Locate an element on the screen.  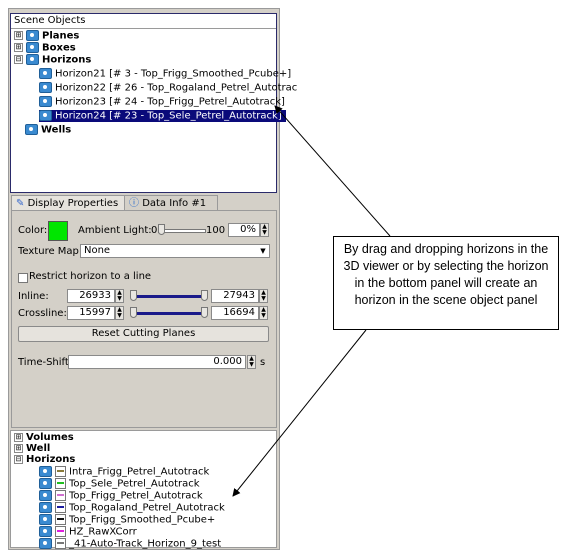
arrow-to-scene-objects is located at coordinates (332, 171).